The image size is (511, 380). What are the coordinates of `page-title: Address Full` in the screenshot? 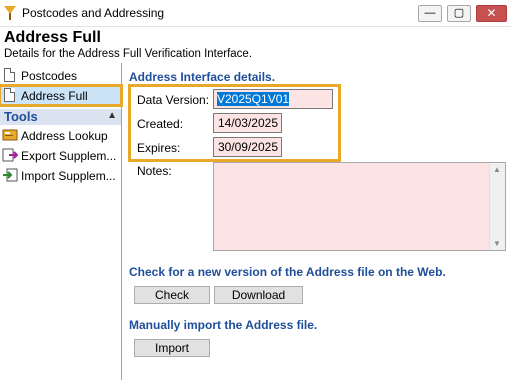 It's located at (52, 37).